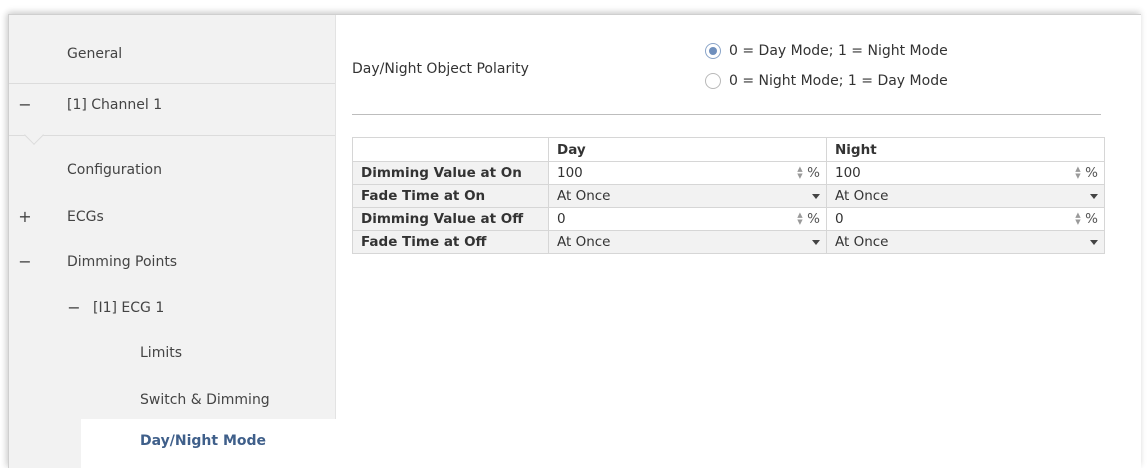 Image resolution: width=1147 pixels, height=468 pixels. I want to click on radio-label: 0 = Day Mode; 1 = Night Mode, so click(838, 51).